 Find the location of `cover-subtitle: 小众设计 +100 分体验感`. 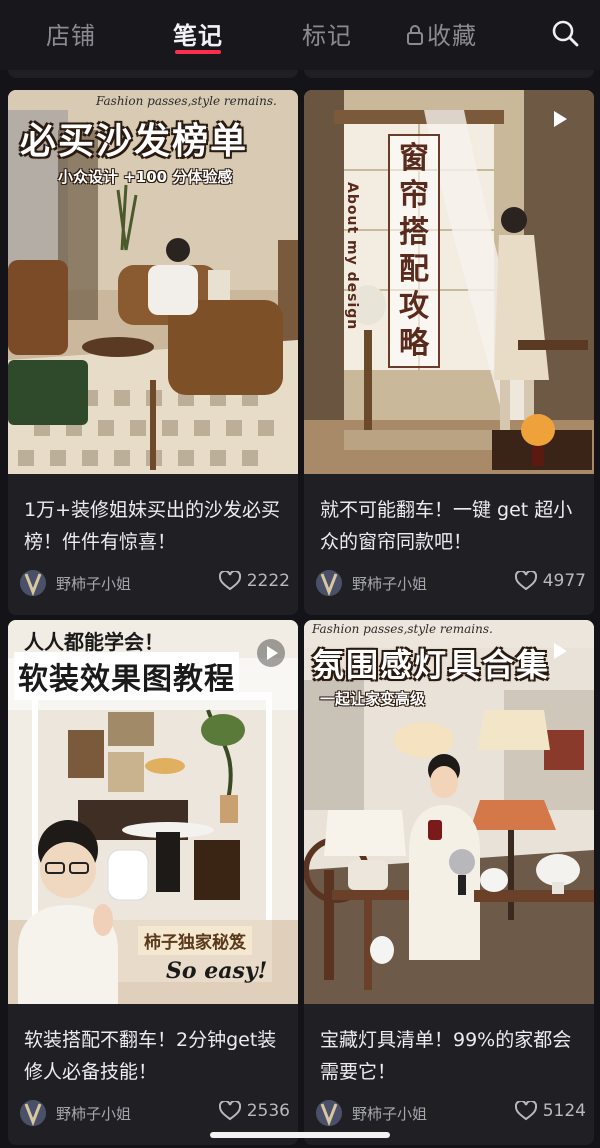

cover-subtitle: 小众设计 +100 分体验感 is located at coordinates (145, 177).